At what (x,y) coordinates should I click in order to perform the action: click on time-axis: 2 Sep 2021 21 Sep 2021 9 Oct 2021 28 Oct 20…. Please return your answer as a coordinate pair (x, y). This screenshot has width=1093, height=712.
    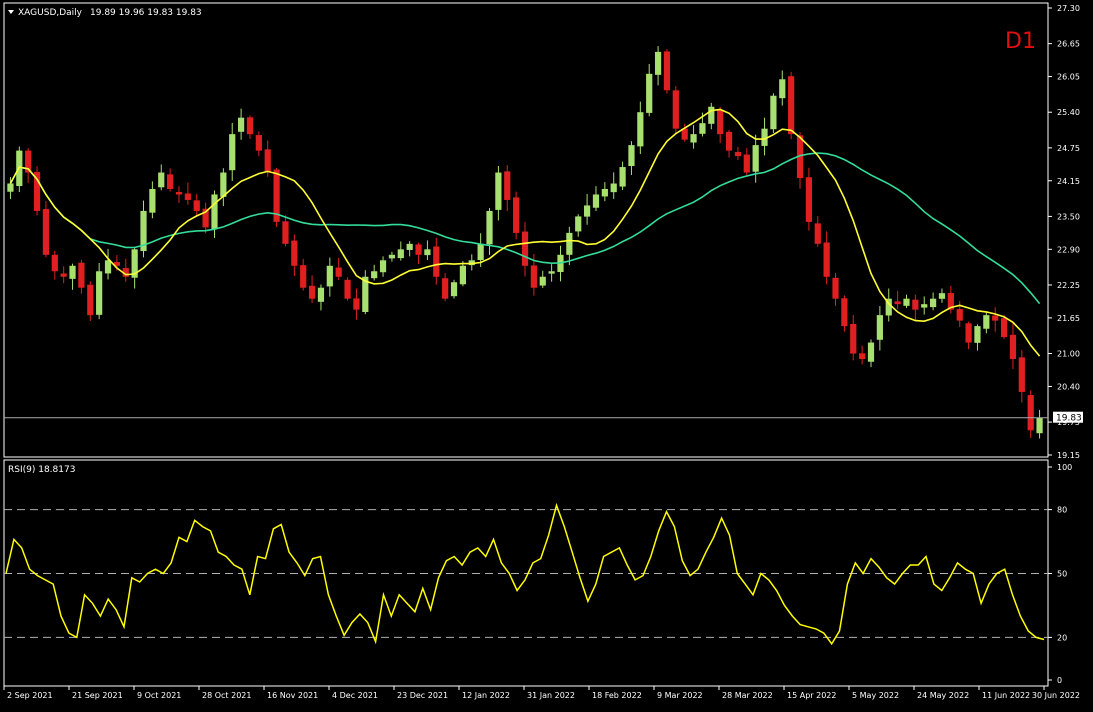
    Looking at the image, I should click on (541, 693).